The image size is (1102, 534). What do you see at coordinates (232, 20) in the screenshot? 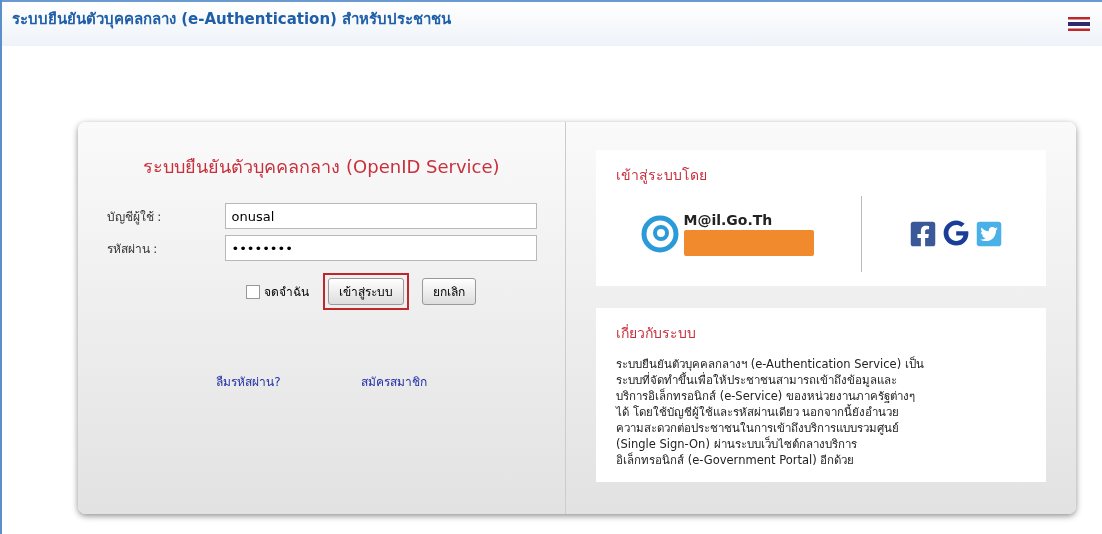
I see `page-title: ระบบยืนยันตัวบุคคลกลาง (e-Authentication) สำหรับประชาชน` at bounding box center [232, 20].